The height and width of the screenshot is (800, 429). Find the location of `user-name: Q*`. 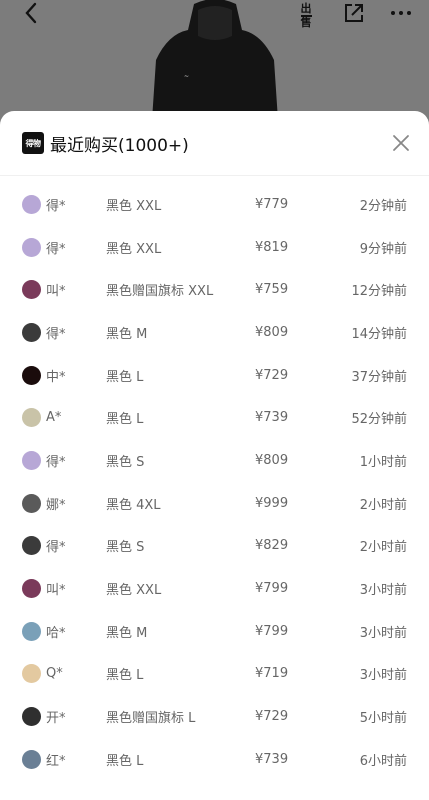

user-name: Q* is located at coordinates (54, 674).